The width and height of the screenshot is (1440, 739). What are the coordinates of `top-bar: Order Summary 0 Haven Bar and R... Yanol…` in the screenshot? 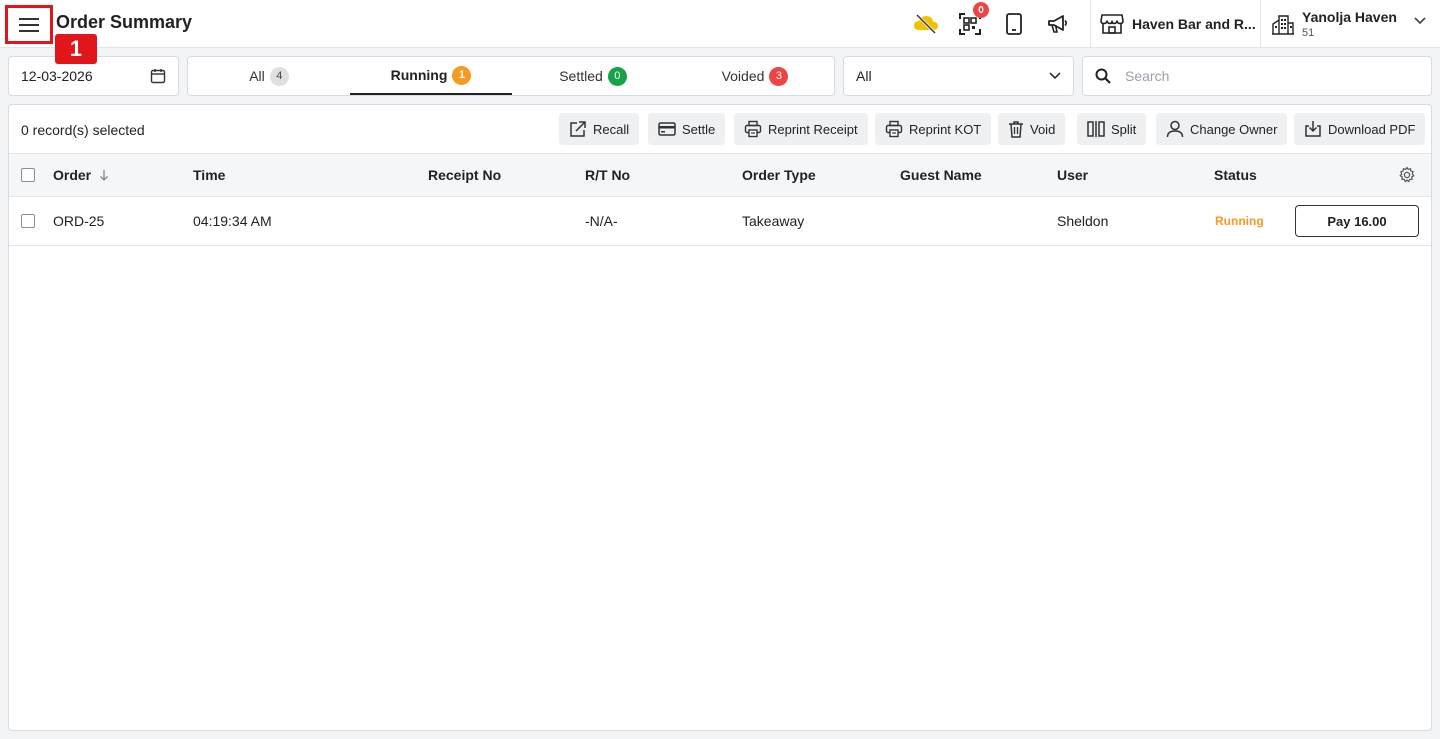 It's located at (720, 24).